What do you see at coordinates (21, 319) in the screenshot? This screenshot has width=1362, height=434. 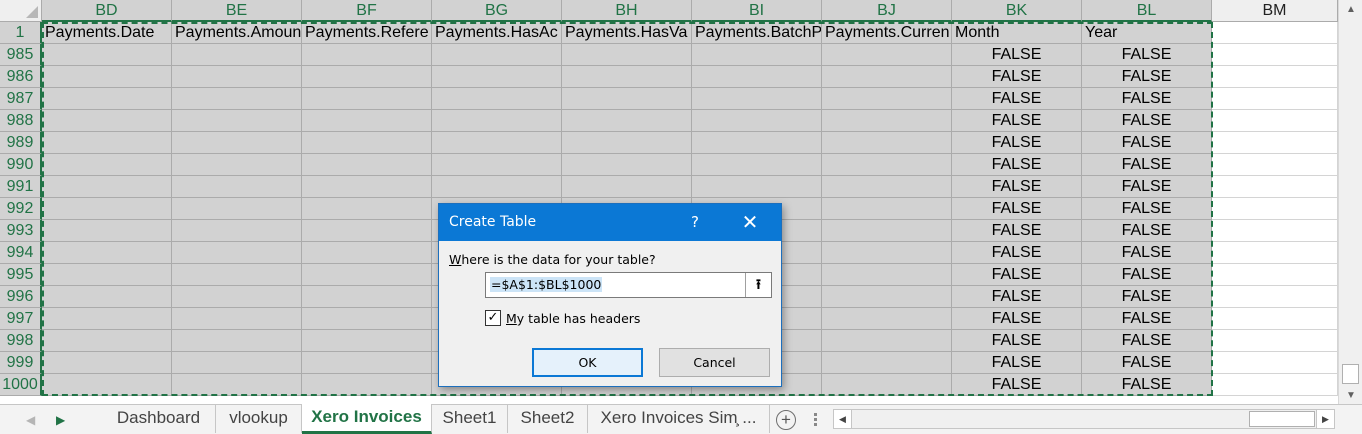 I see `row-header: 997` at bounding box center [21, 319].